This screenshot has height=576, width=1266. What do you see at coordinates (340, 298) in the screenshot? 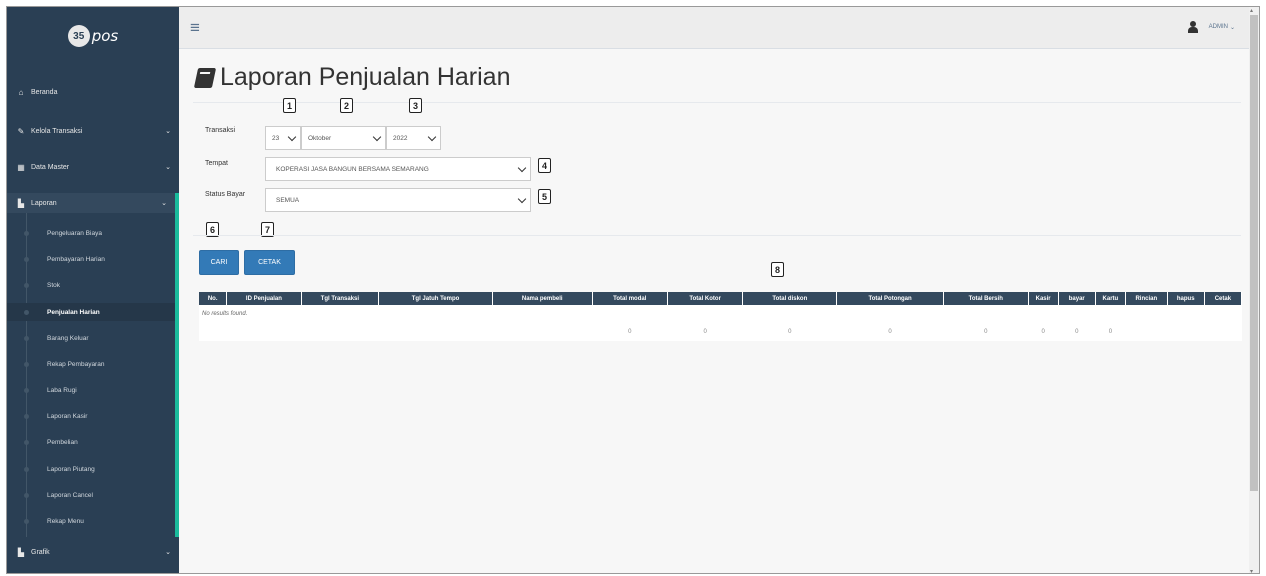
I see `column-header: Tgl Transaksi` at bounding box center [340, 298].